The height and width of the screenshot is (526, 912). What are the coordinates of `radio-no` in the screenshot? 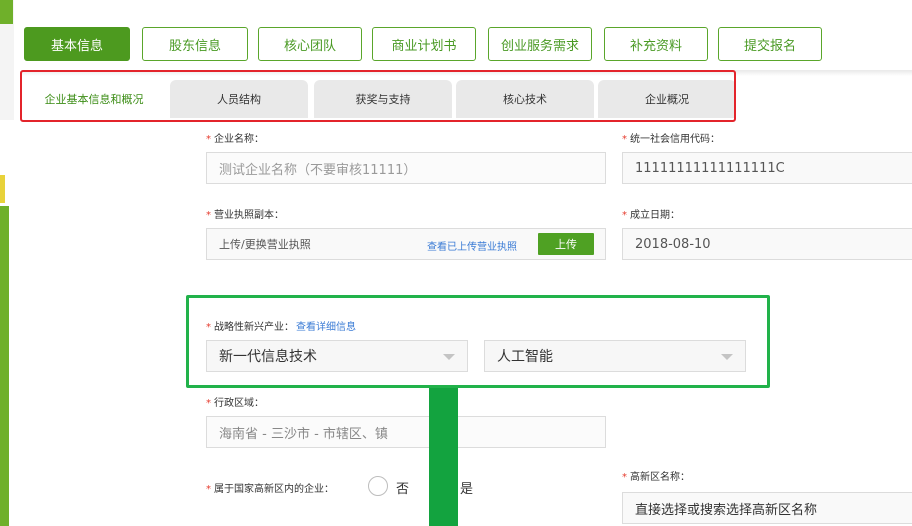 It's located at (378, 486).